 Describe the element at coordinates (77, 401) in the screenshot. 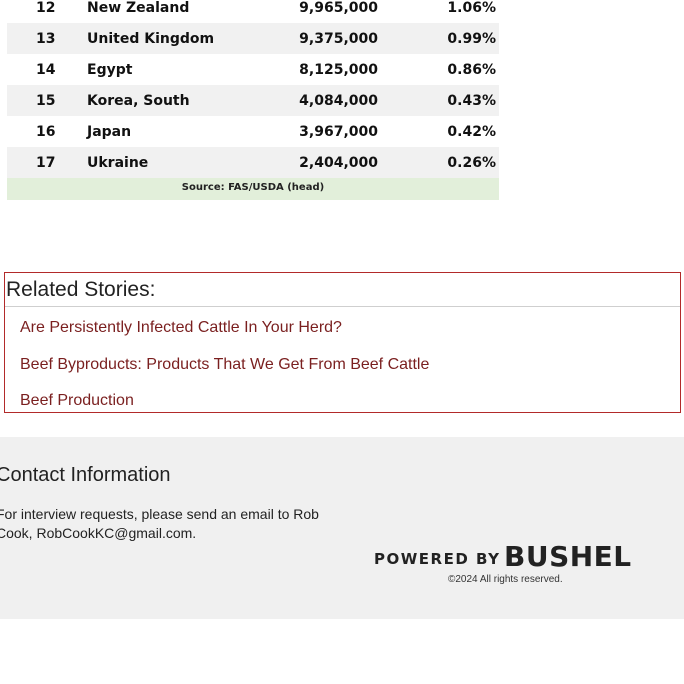

I see `related-story-link: Beef Production` at that location.